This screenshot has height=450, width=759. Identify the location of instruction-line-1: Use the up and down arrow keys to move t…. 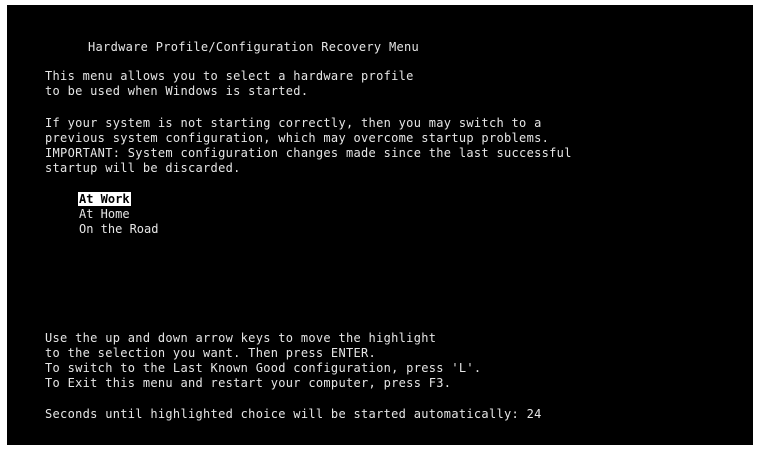
(241, 338).